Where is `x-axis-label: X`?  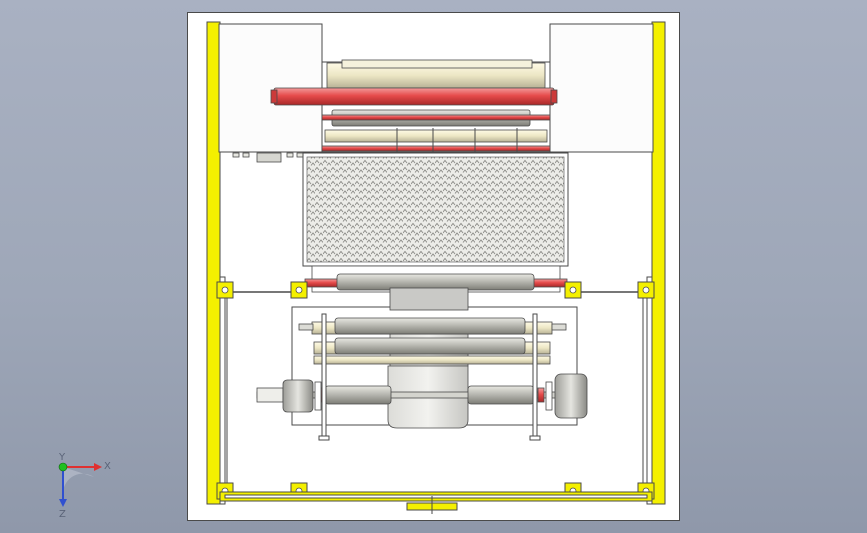
x-axis-label: X is located at coordinates (107, 466).